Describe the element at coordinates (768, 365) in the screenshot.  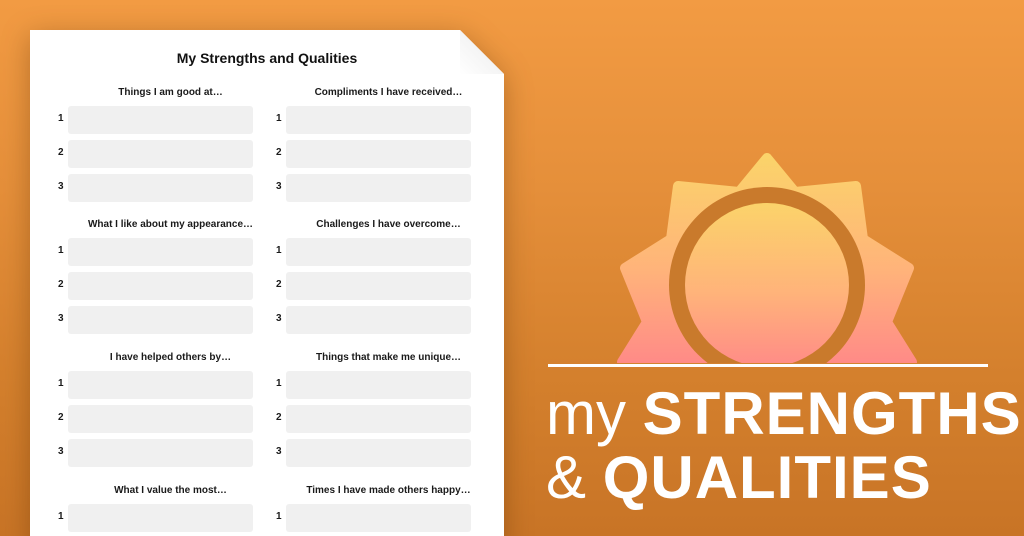
I see `horizon-divider` at that location.